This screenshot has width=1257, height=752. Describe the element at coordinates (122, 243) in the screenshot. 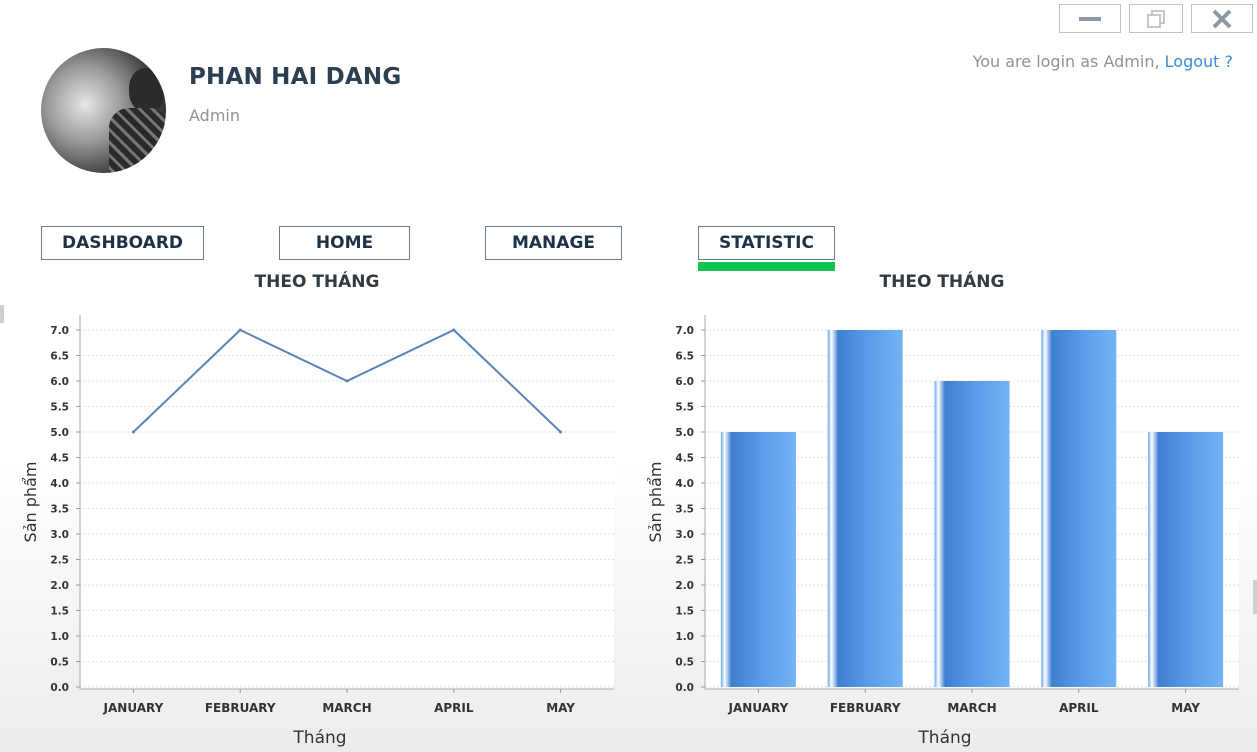

I see `nav-dashboard-button: DASHBOARD` at that location.